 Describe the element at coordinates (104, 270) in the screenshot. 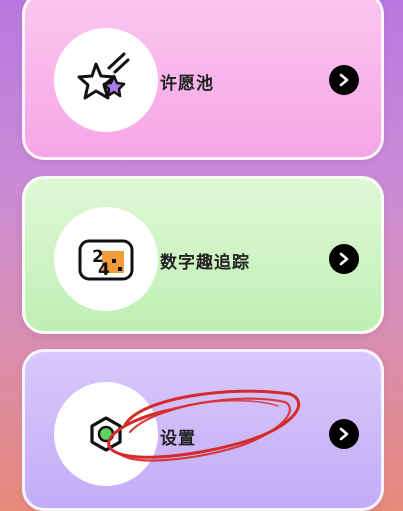

I see `svg-text: 4` at that location.